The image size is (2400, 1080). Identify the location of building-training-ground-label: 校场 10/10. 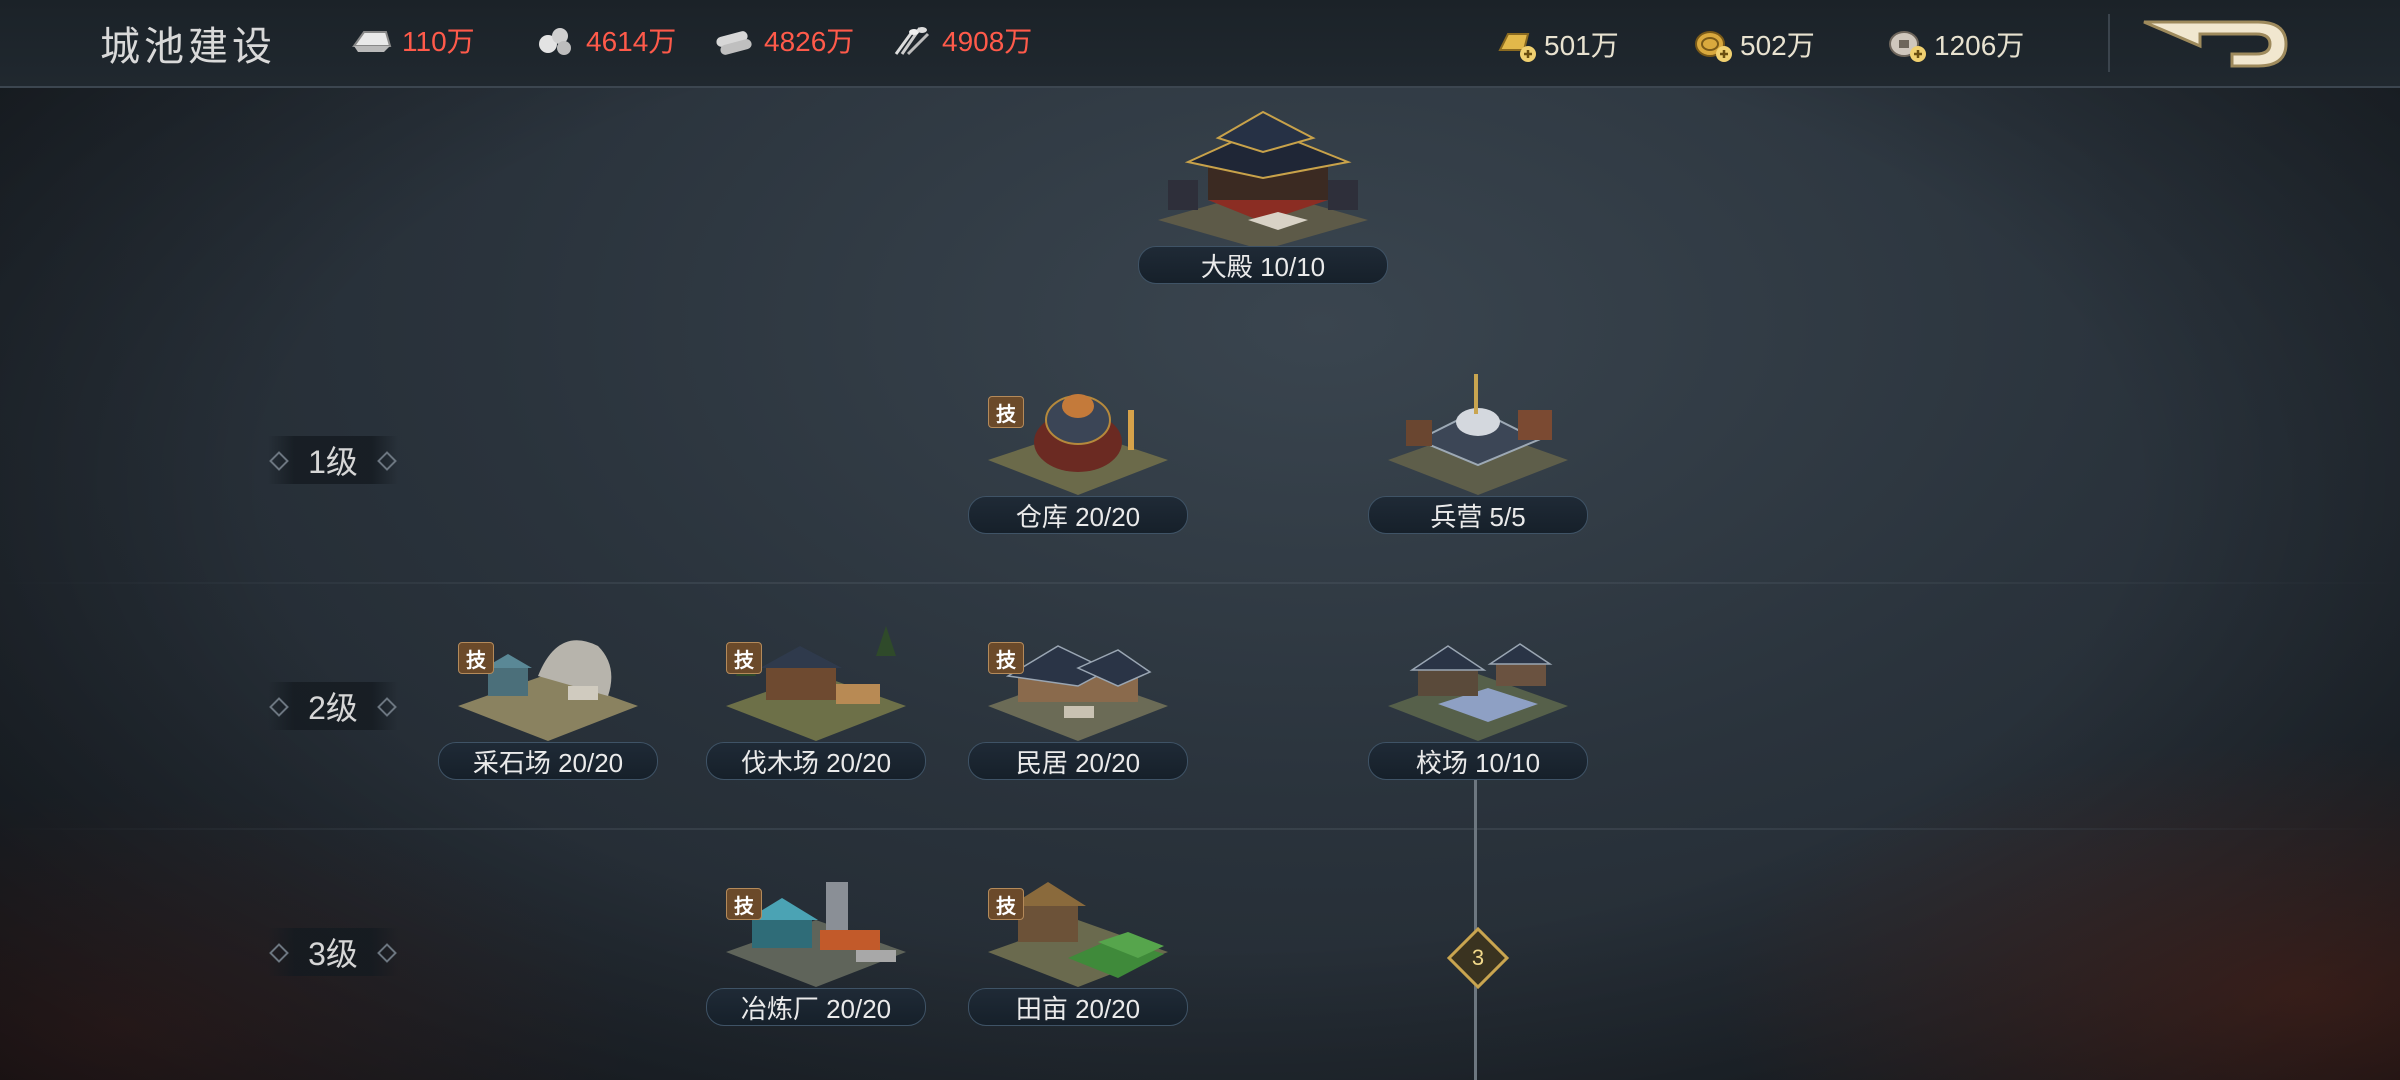
(1478, 761).